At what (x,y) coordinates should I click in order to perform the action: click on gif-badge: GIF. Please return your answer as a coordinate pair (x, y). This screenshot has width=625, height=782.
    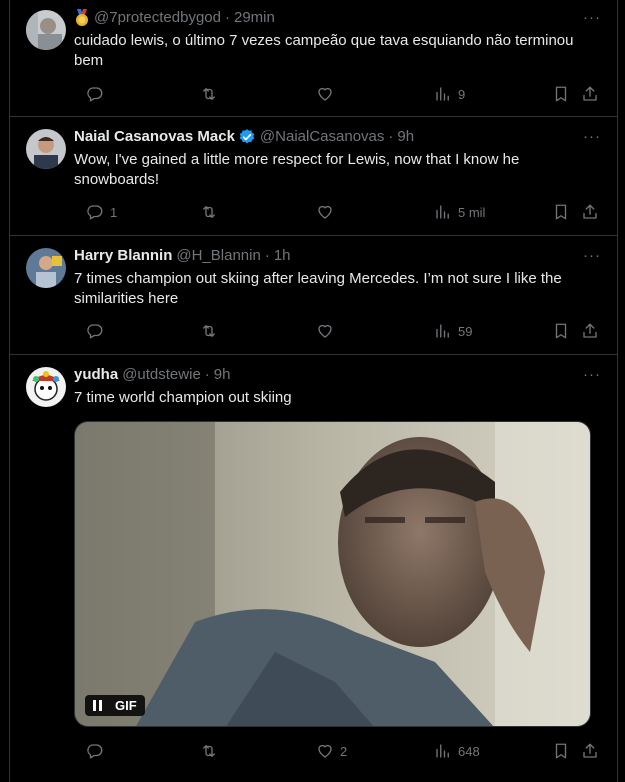
    Looking at the image, I should click on (115, 705).